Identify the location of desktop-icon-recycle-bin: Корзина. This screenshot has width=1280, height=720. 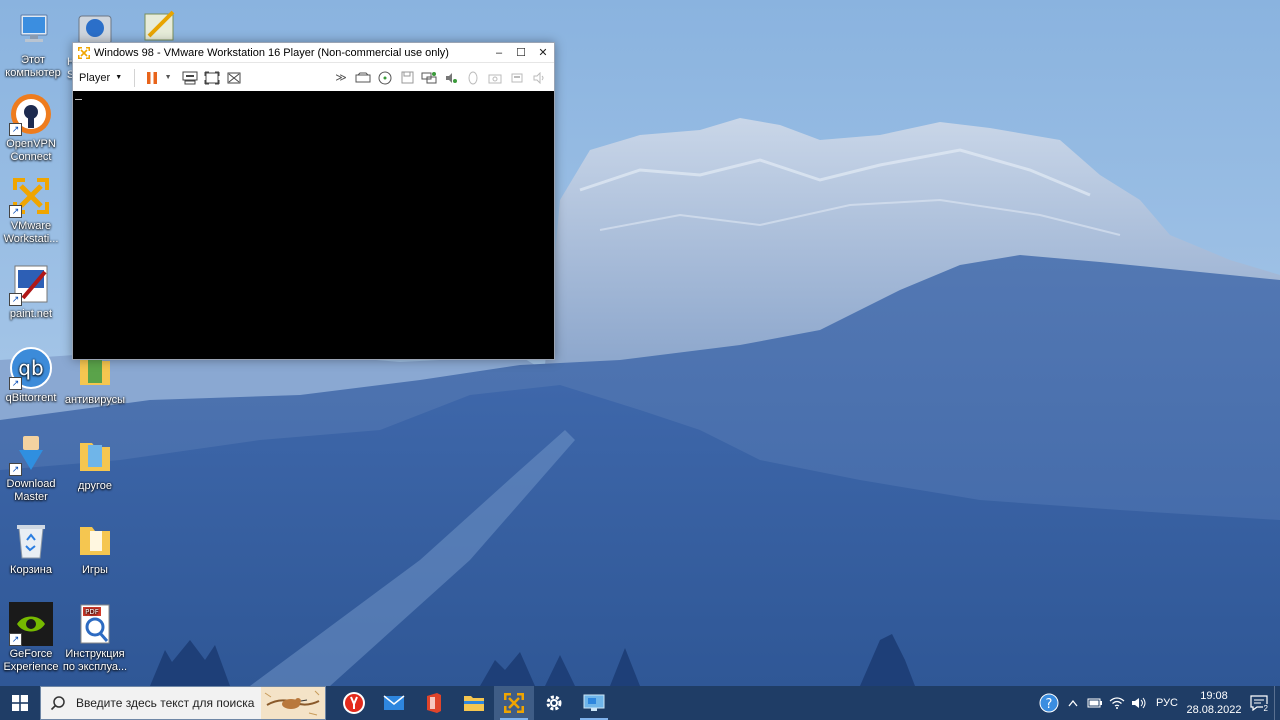
(32, 547).